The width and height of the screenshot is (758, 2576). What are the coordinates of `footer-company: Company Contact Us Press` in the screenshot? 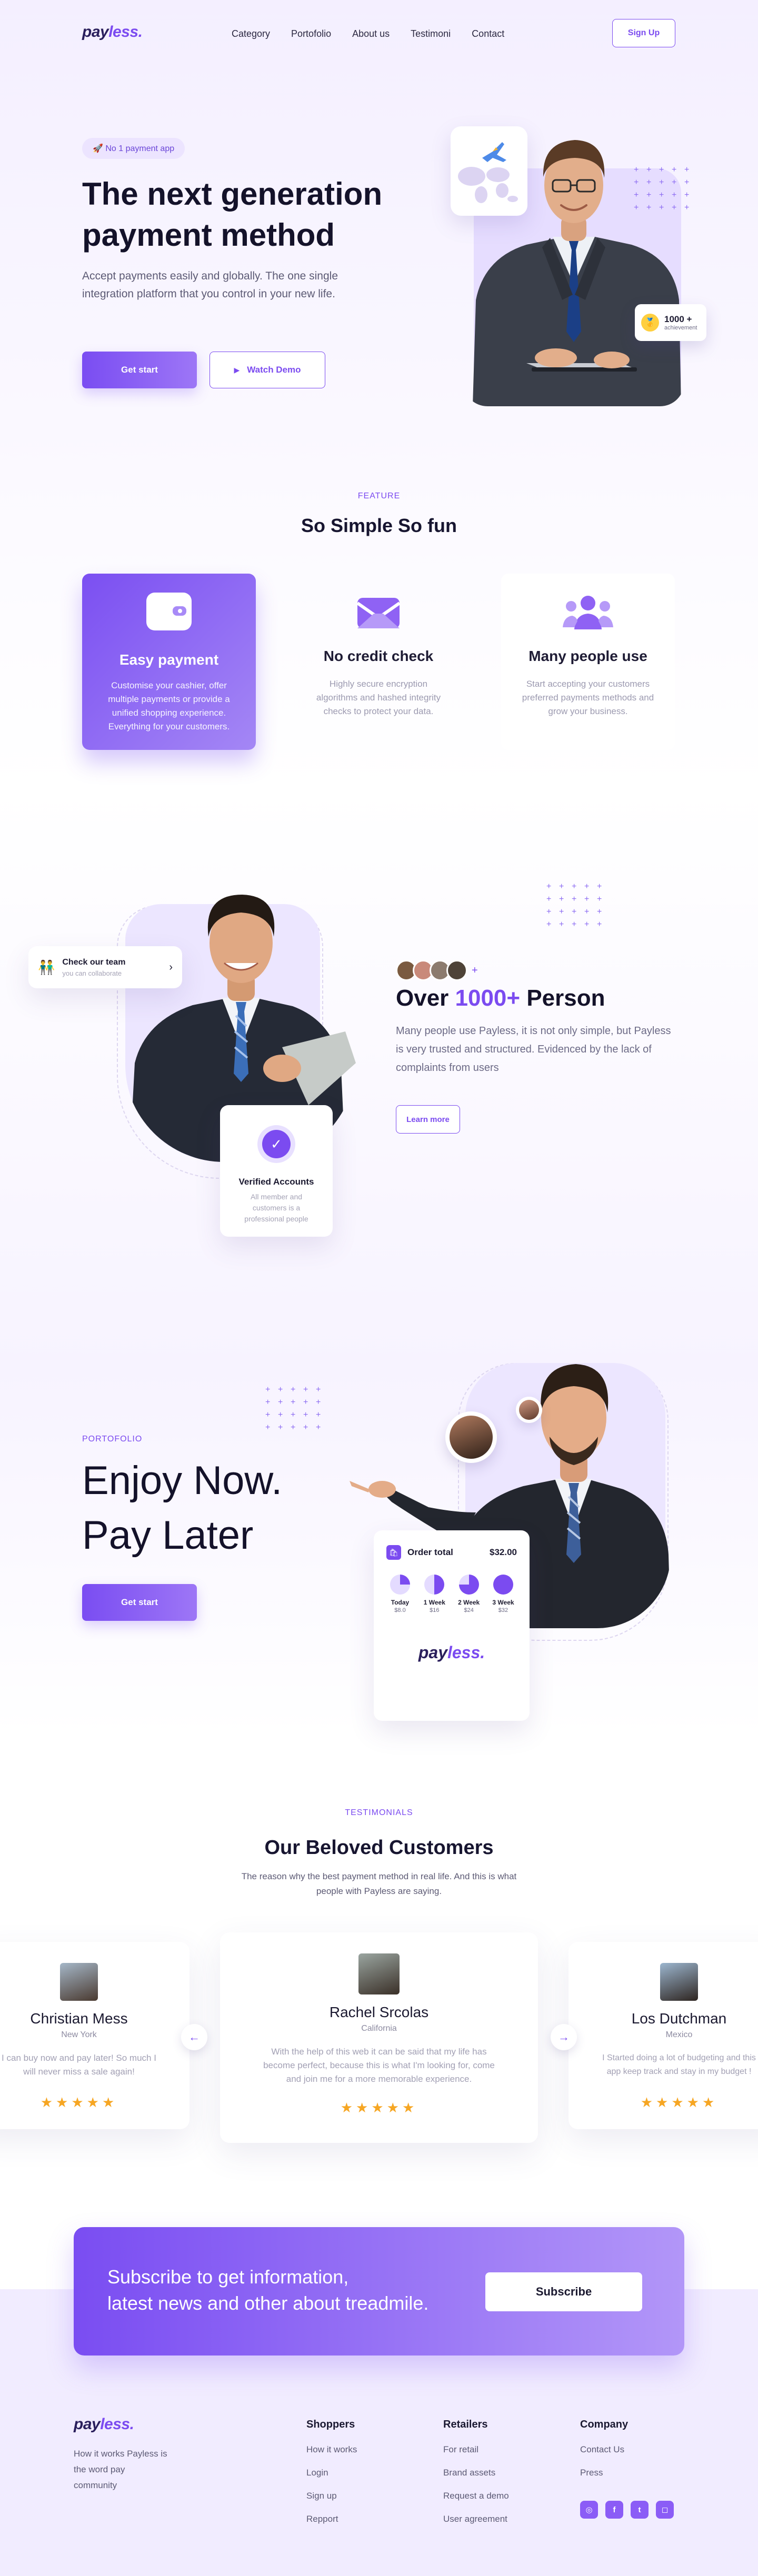 It's located at (604, 2455).